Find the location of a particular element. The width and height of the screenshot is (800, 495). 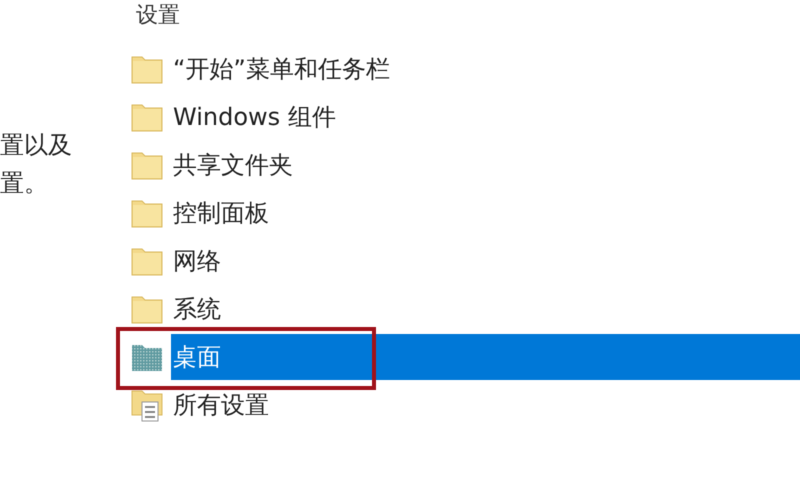

tree-item: 所有设置 is located at coordinates (485, 405).